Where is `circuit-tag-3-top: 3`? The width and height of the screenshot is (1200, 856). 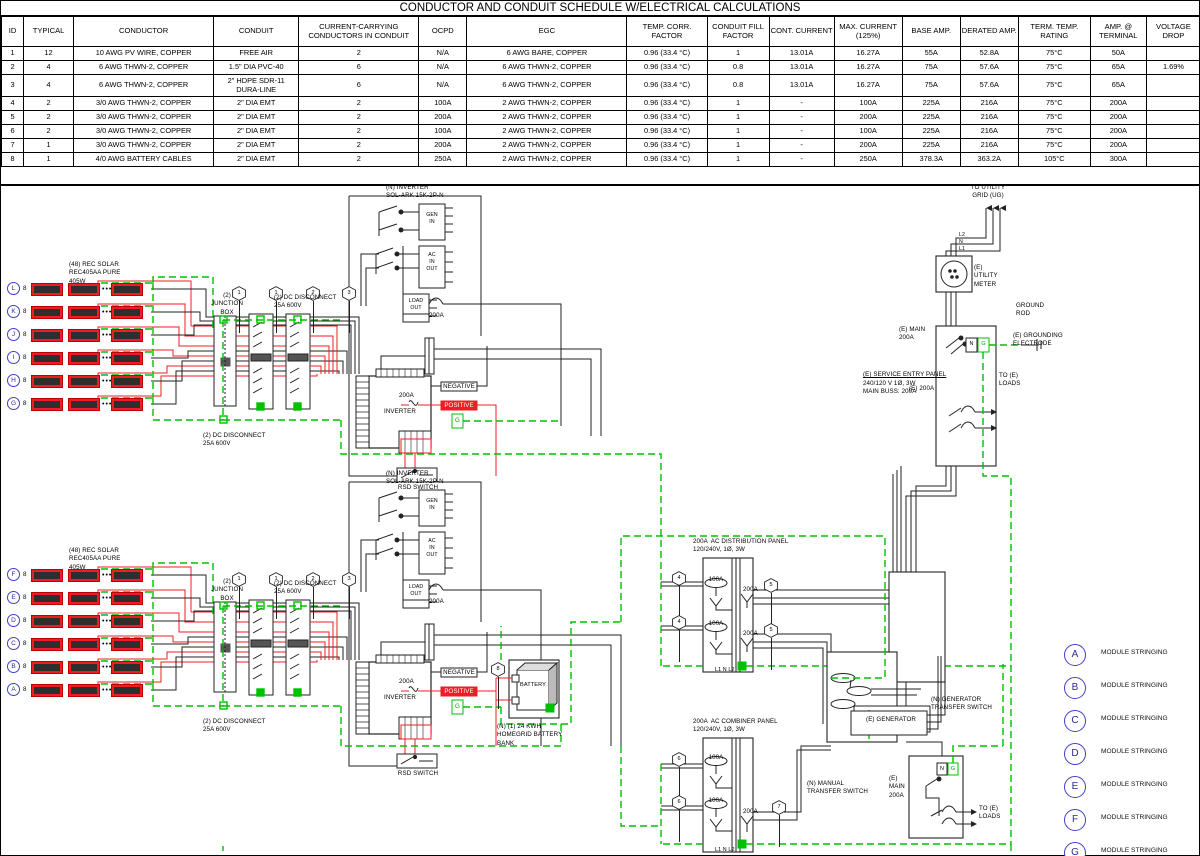
circuit-tag-3-top: 3 is located at coordinates (349, 293).